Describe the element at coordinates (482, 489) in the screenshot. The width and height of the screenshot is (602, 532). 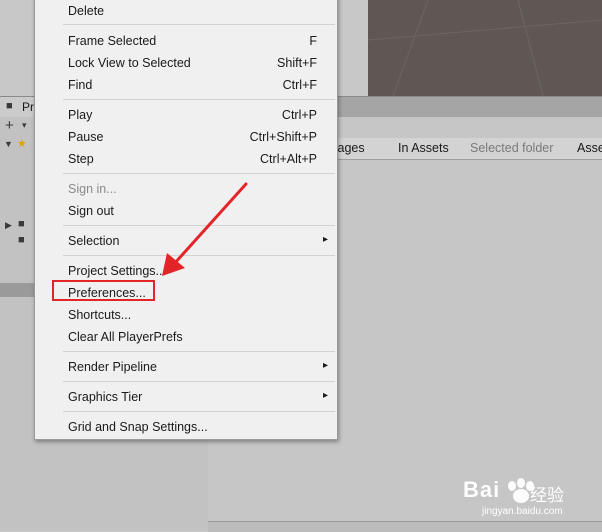
I see `watermark-brand: Bai` at that location.